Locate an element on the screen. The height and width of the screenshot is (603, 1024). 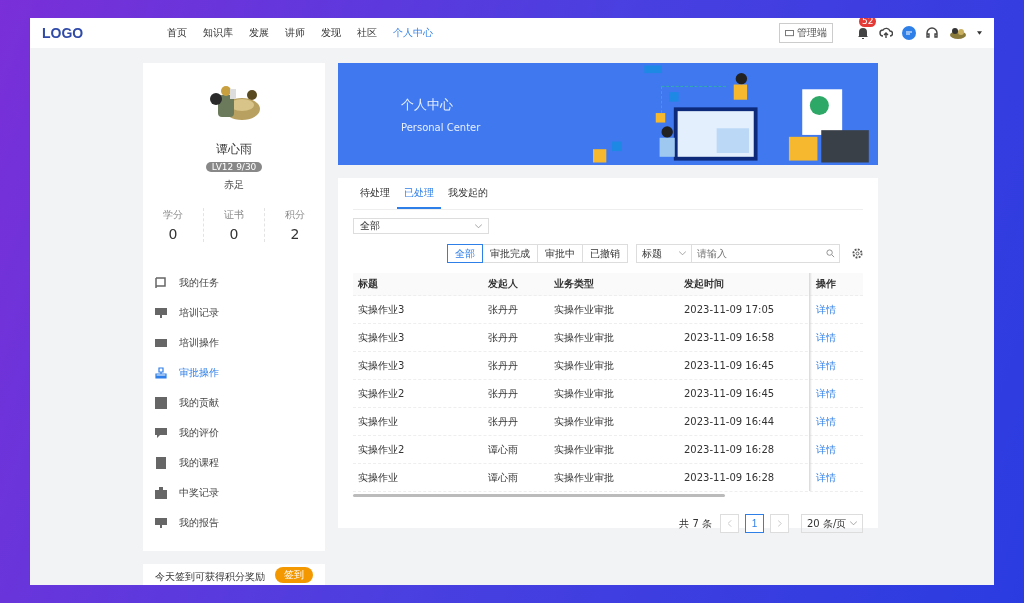
user-name: 谭心雨 is located at coordinates (234, 149).